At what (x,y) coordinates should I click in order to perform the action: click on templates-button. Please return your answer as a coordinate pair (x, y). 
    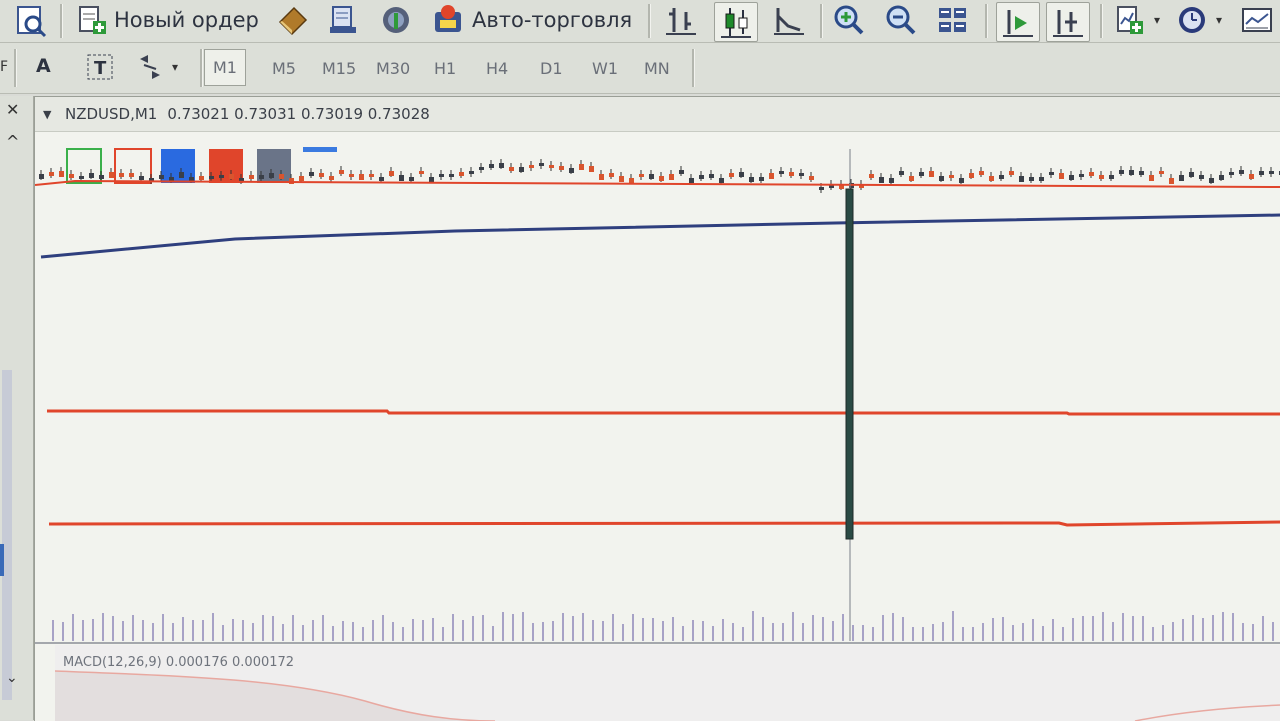
    Looking at the image, I should click on (1257, 20).